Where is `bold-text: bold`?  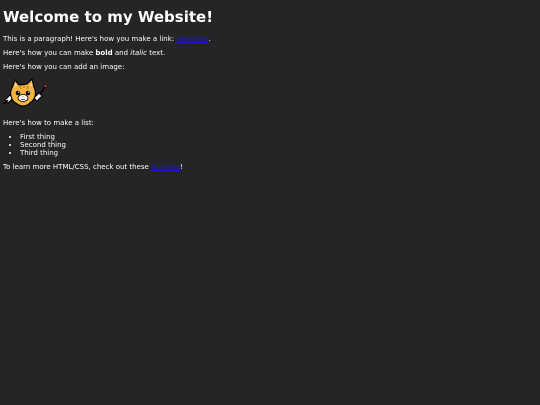 bold-text: bold is located at coordinates (104, 53).